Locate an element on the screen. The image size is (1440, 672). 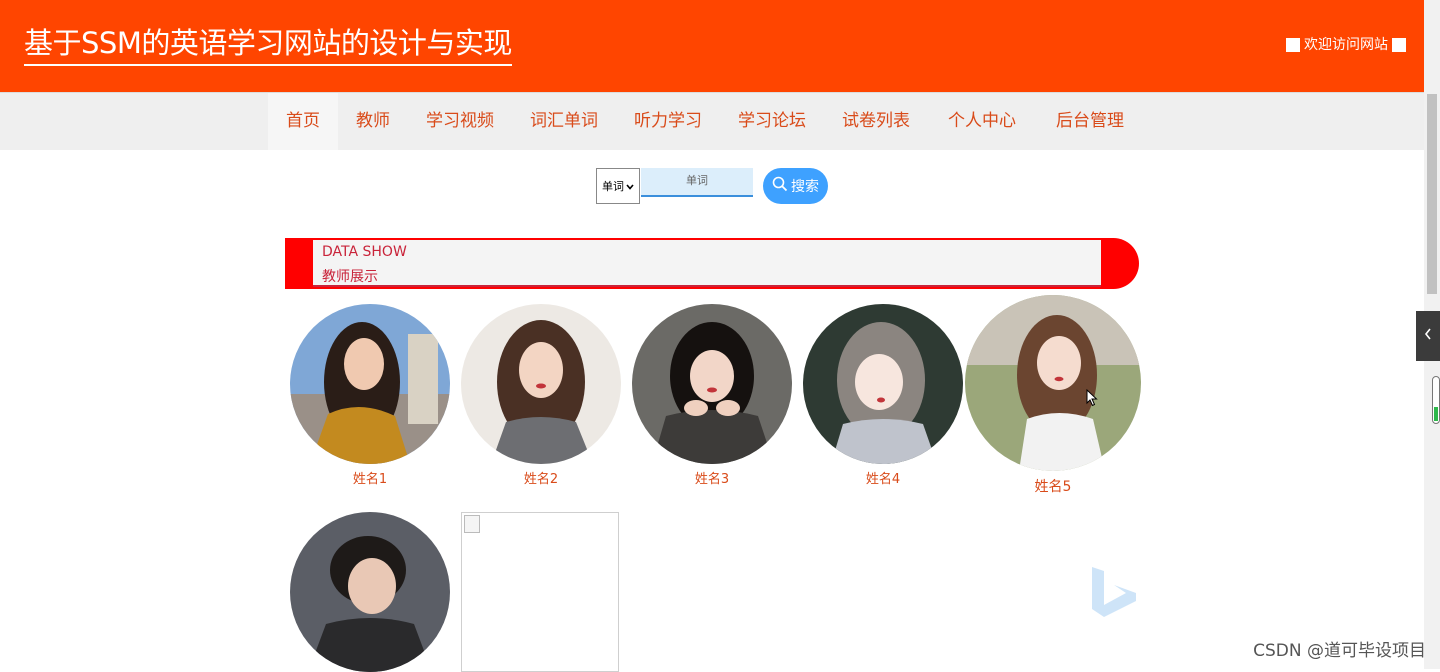
section-title-cn: 教师展示 is located at coordinates (350, 277).